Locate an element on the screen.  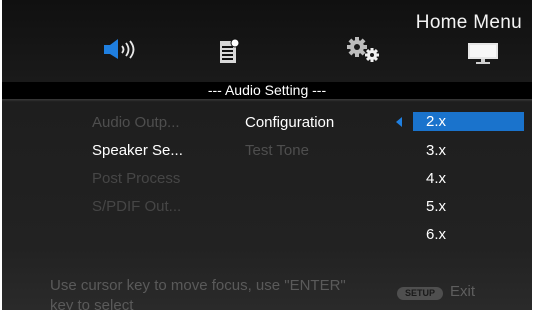
menu-item-post-process: Post Process is located at coordinates (136, 178).